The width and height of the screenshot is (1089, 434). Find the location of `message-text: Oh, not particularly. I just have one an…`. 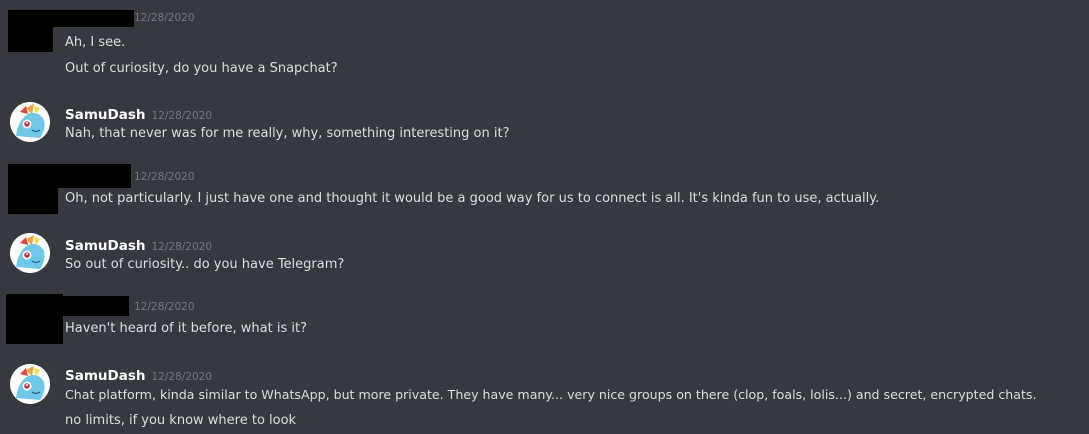

message-text: Oh, not particularly. I just have one an… is located at coordinates (472, 198).